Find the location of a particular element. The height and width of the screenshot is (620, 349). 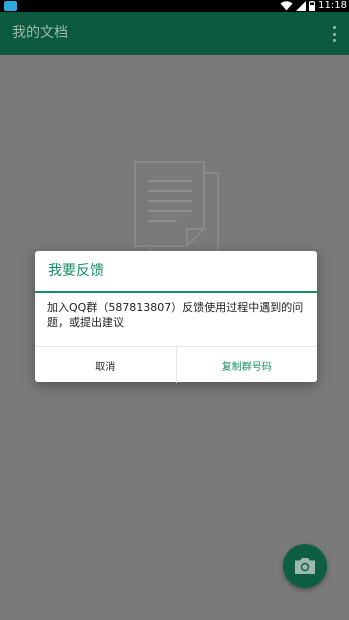

dialog-title: 我要反馈 is located at coordinates (76, 271).